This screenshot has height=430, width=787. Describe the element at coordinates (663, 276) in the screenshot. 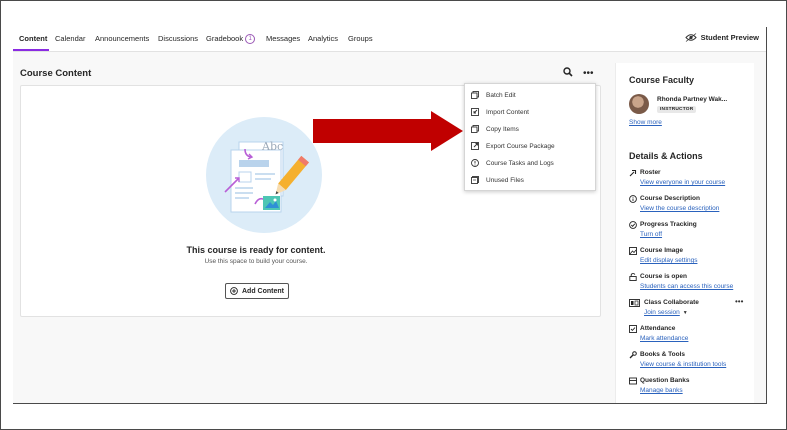

I see `detail-title: Course is open` at that location.